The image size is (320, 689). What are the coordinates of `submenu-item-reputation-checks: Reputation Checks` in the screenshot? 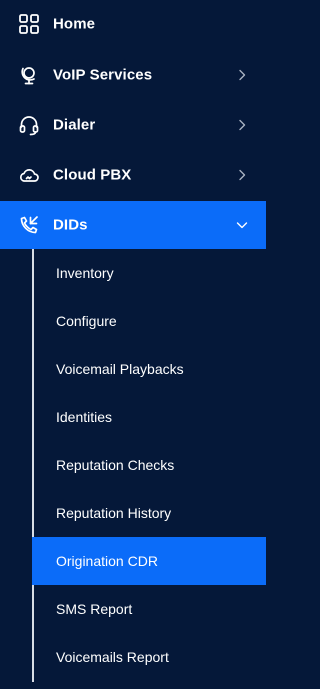 It's located at (149, 465).